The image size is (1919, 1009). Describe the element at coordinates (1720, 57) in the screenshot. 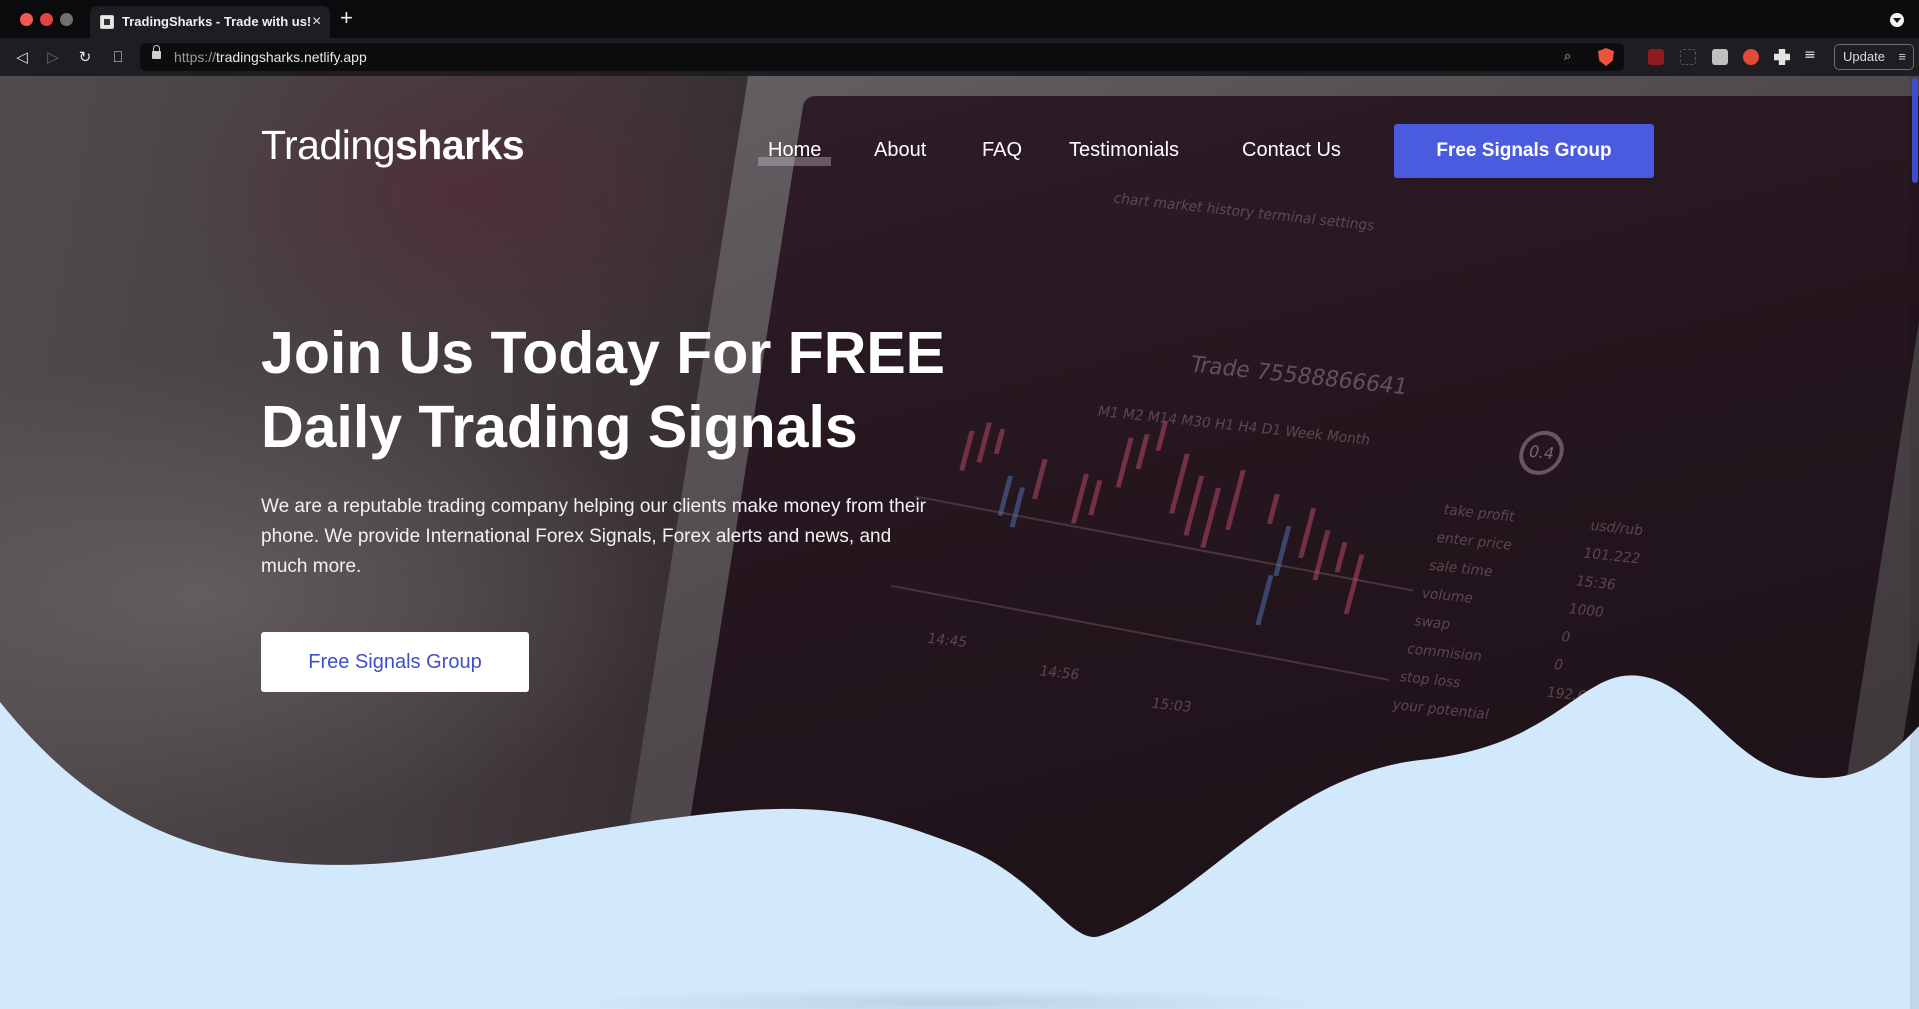

I see `camera-icon` at that location.